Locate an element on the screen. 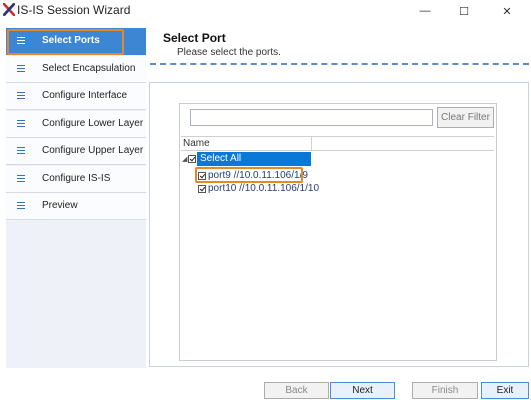 The height and width of the screenshot is (400, 531). sidebar-item-configure-upper-layer: Configure Upper Layer is located at coordinates (76, 151).